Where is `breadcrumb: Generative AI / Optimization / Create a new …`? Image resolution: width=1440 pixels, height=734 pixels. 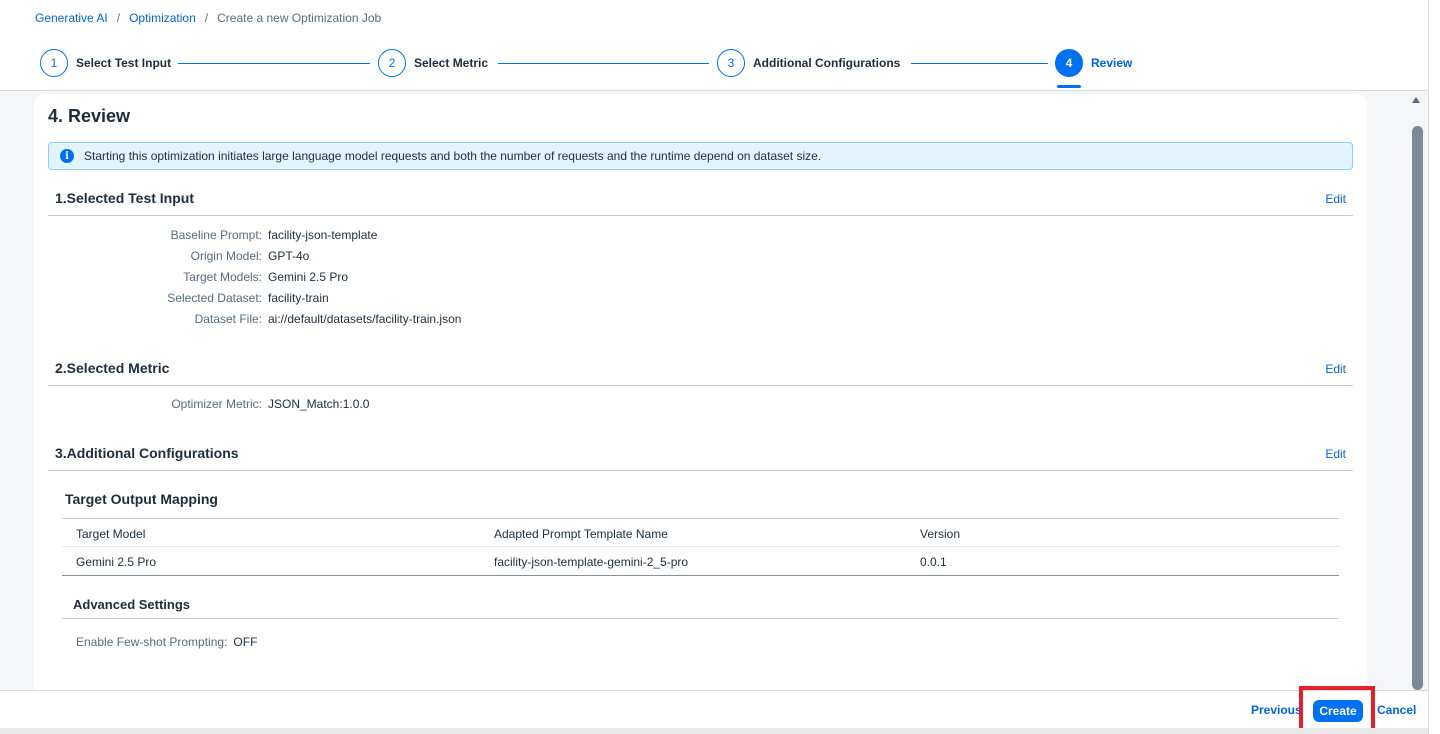 breadcrumb: Generative AI / Optimization / Create a new … is located at coordinates (208, 18).